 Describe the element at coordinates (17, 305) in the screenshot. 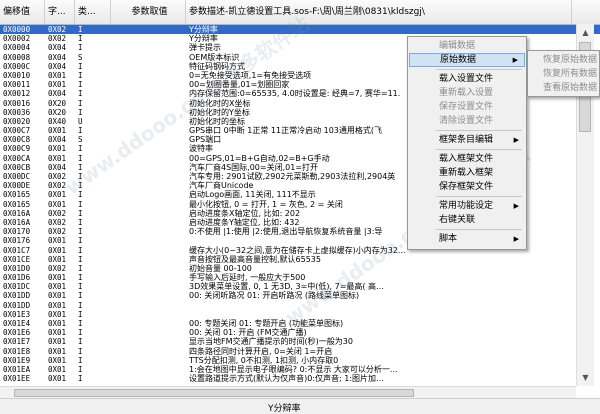

I see `cell-offset: 0X01DD` at that location.